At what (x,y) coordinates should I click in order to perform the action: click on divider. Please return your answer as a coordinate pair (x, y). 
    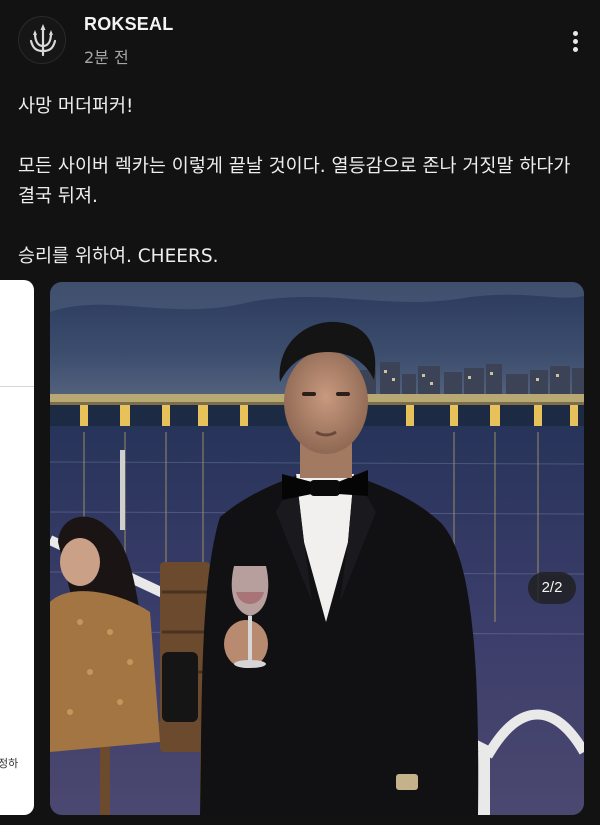
    Looking at the image, I should click on (17, 386).